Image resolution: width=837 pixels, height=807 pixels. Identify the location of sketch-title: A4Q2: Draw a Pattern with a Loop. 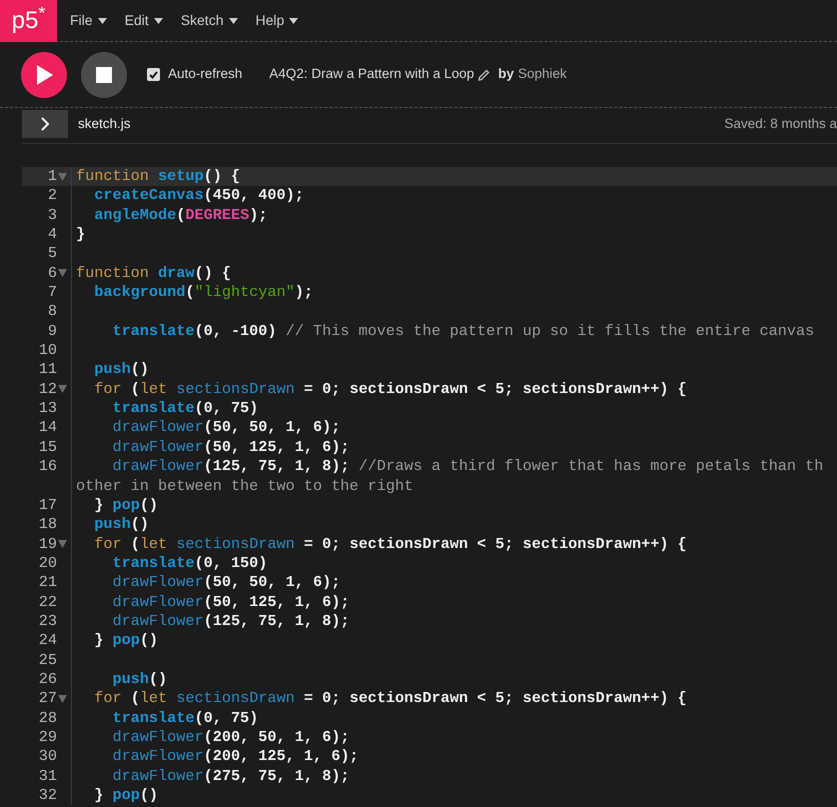
(371, 74).